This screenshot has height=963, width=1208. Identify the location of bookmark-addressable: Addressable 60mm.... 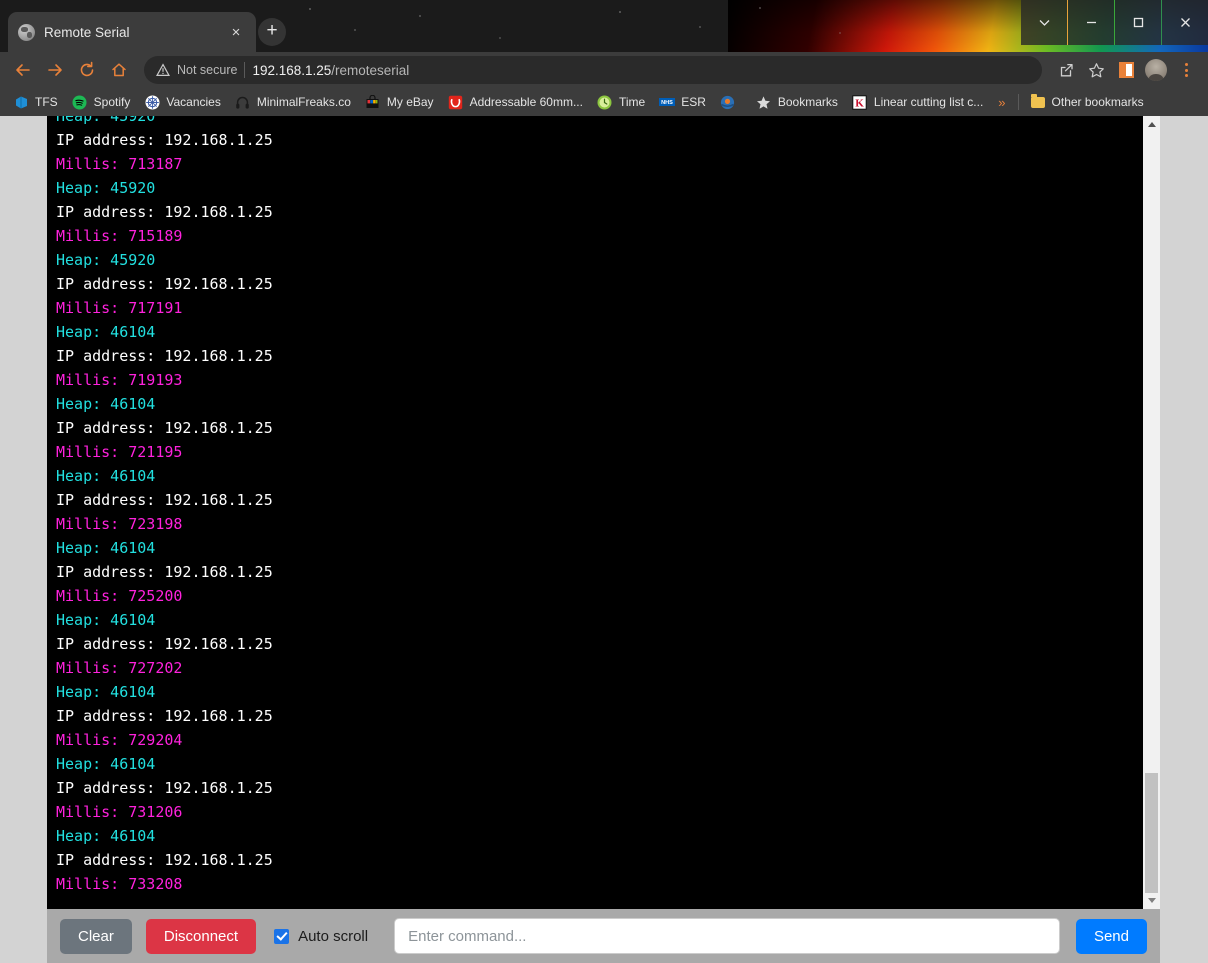
(515, 102).